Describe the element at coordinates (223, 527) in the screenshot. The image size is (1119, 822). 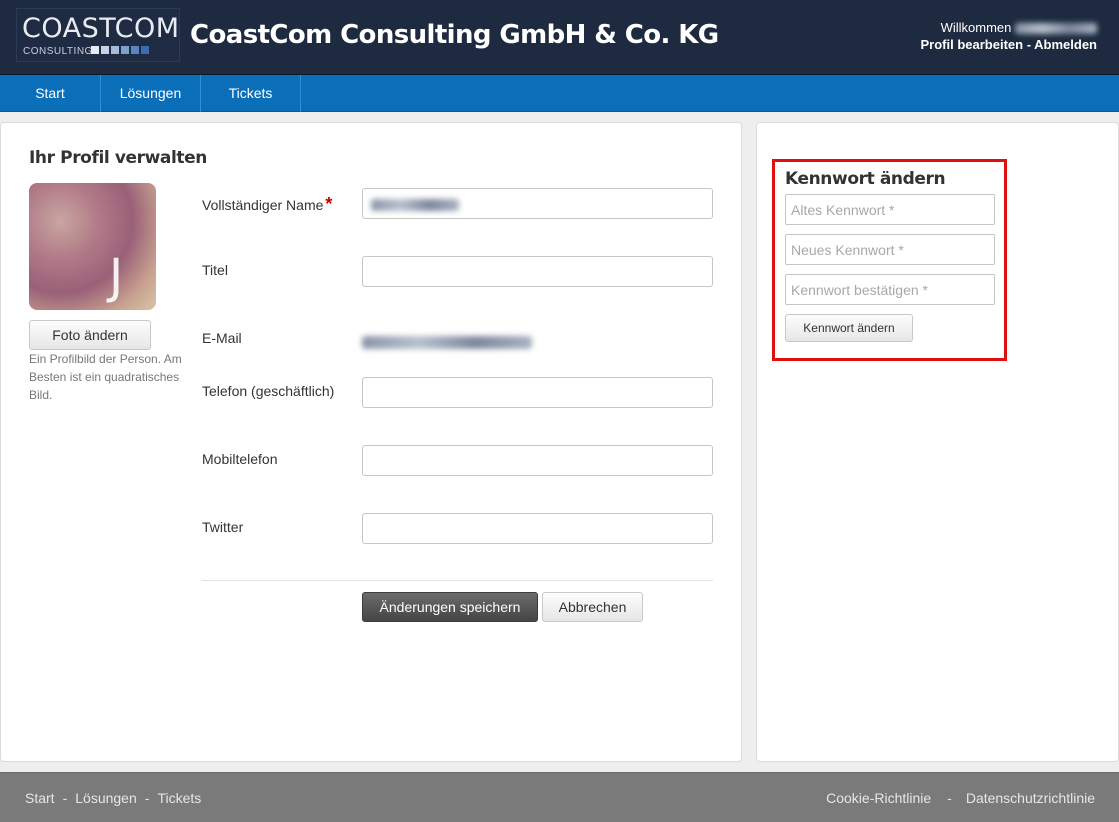
I see `twitter-label: Twitter` at that location.